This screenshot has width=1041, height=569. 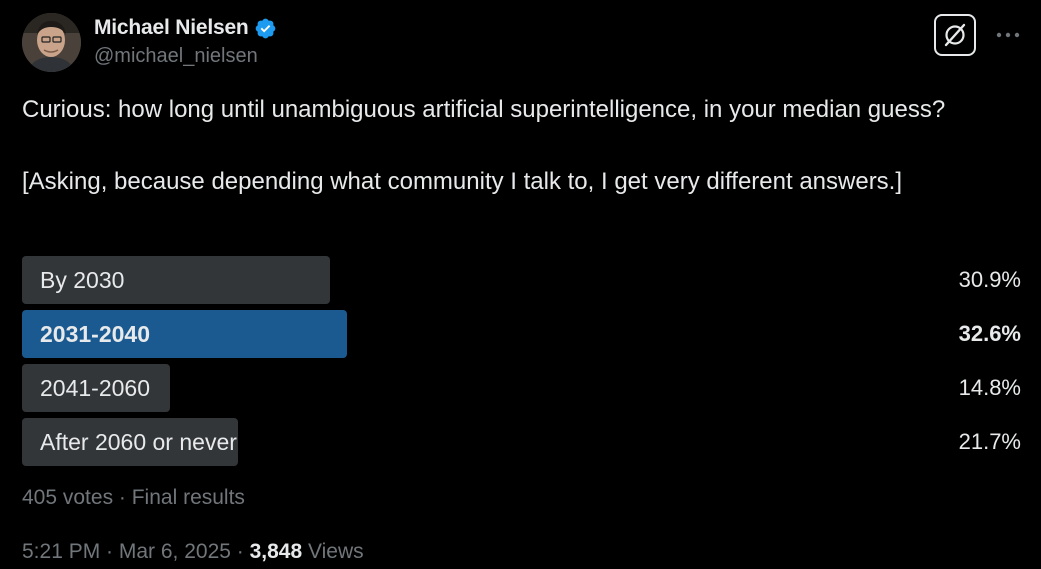 What do you see at coordinates (989, 441) in the screenshot?
I see `poll-option-percent: 21.7%` at bounding box center [989, 441].